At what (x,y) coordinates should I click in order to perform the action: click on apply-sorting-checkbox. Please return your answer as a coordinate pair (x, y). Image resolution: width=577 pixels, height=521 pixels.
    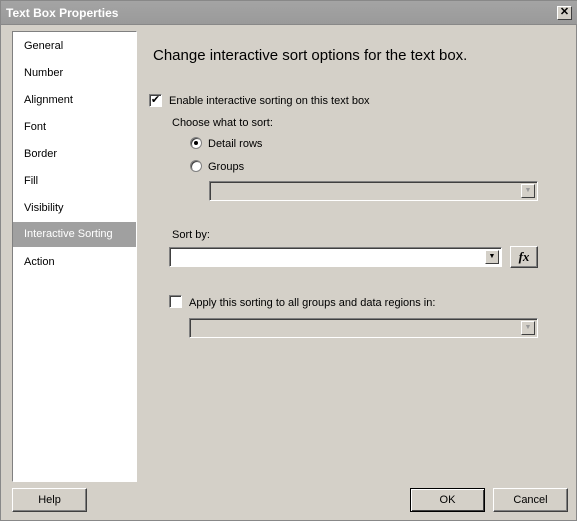
    Looking at the image, I should click on (175, 301).